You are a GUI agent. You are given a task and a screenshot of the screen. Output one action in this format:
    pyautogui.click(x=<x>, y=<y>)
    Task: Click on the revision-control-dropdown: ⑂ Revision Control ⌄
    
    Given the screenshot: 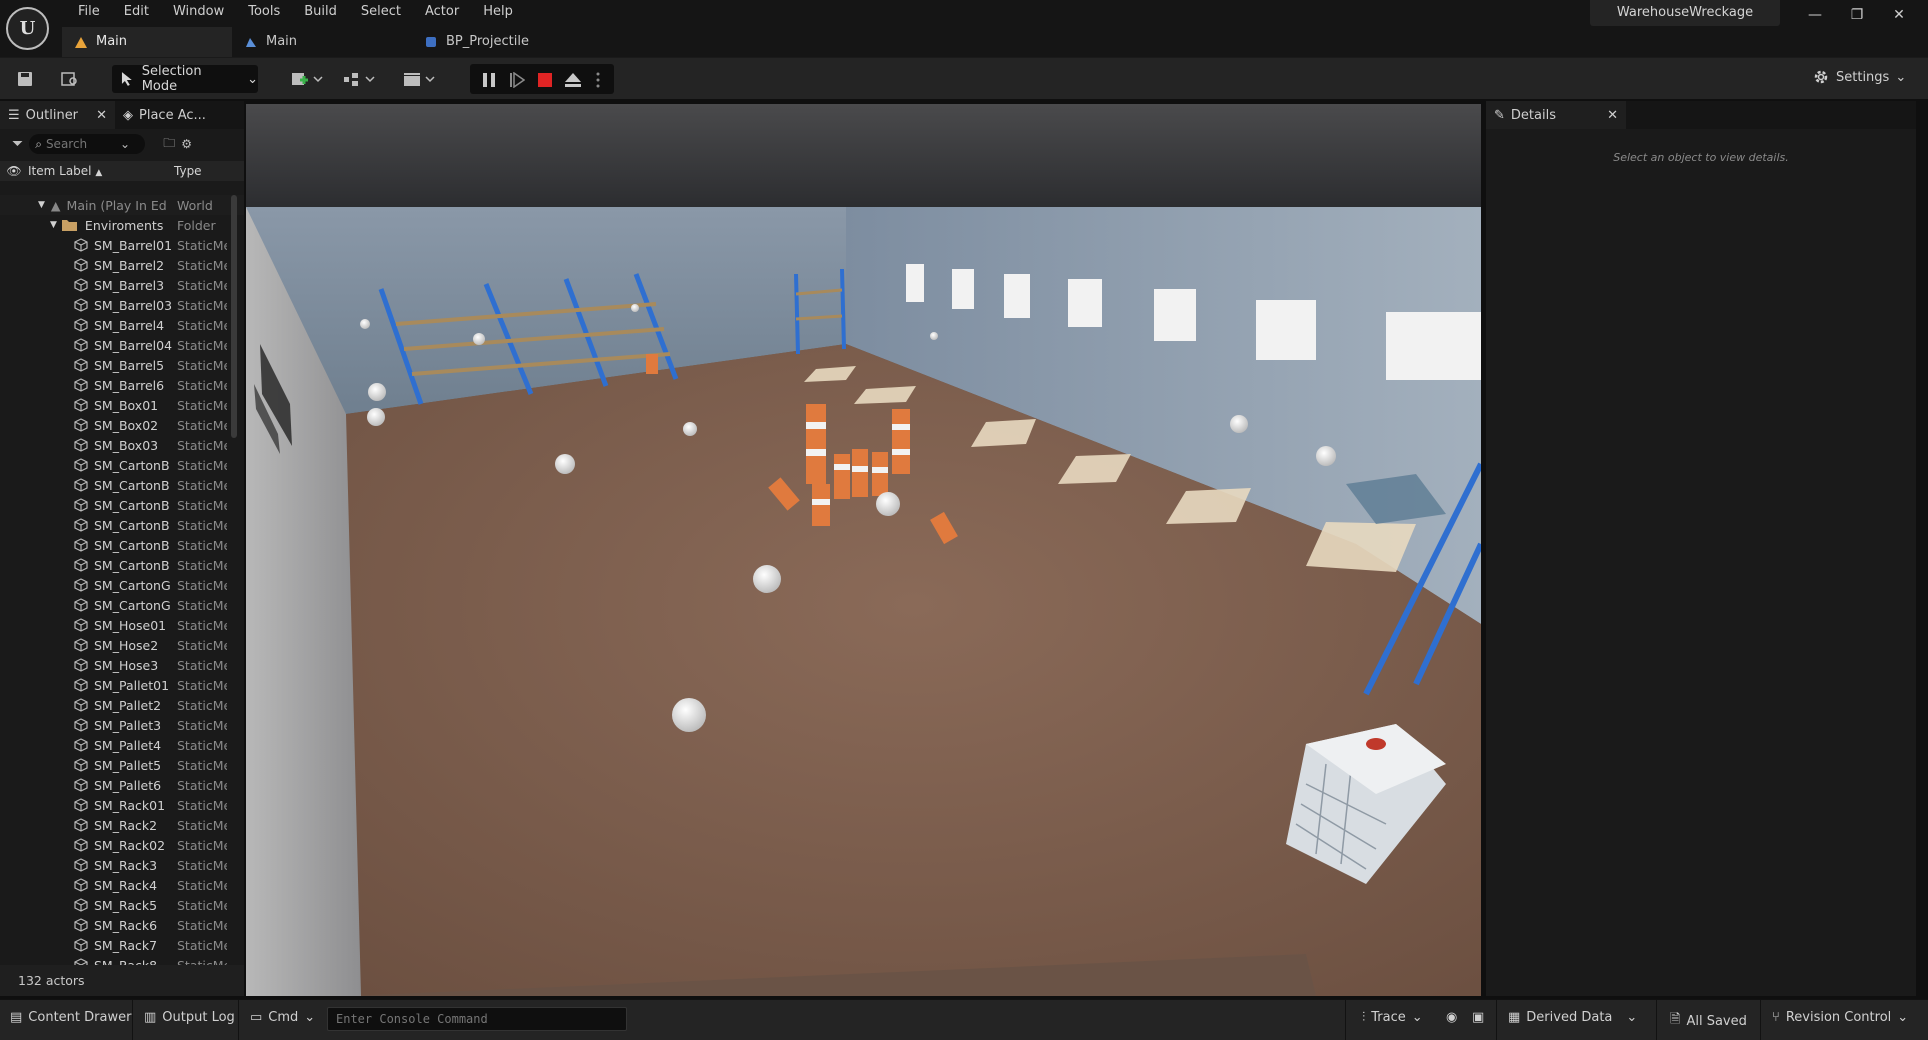 What is the action you would take?
    pyautogui.click(x=1840, y=1017)
    